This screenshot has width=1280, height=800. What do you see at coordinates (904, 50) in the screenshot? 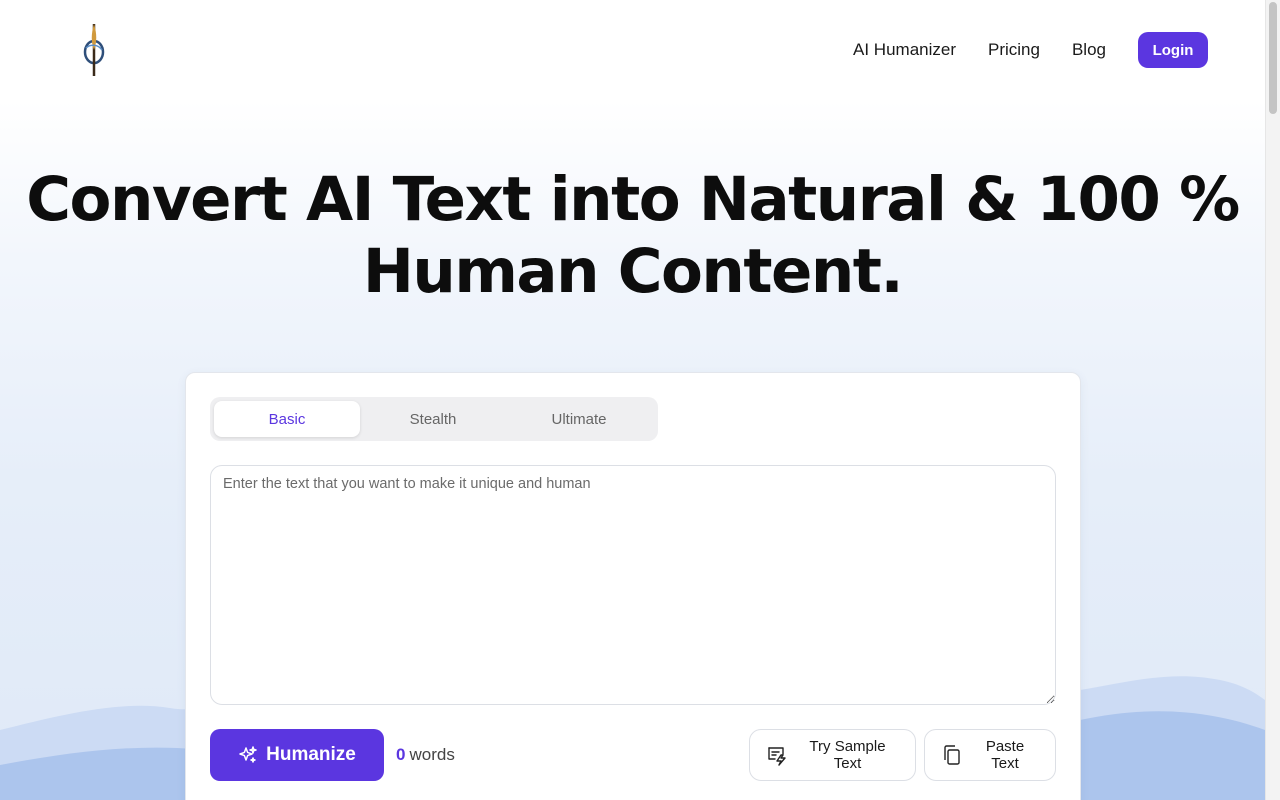
I see `nav-link-ai-humanizer: AI Humanizer` at bounding box center [904, 50].